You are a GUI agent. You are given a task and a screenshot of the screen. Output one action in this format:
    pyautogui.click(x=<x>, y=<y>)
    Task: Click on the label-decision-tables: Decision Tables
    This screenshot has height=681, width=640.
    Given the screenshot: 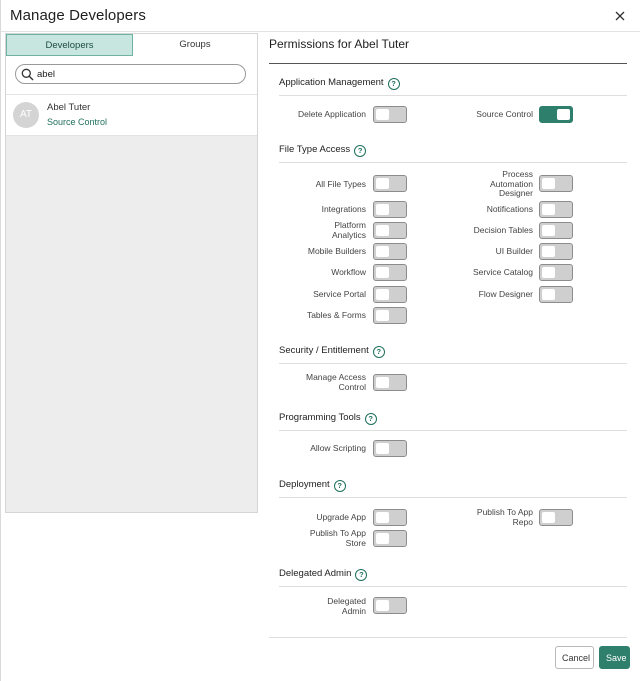 What is the action you would take?
    pyautogui.click(x=503, y=230)
    